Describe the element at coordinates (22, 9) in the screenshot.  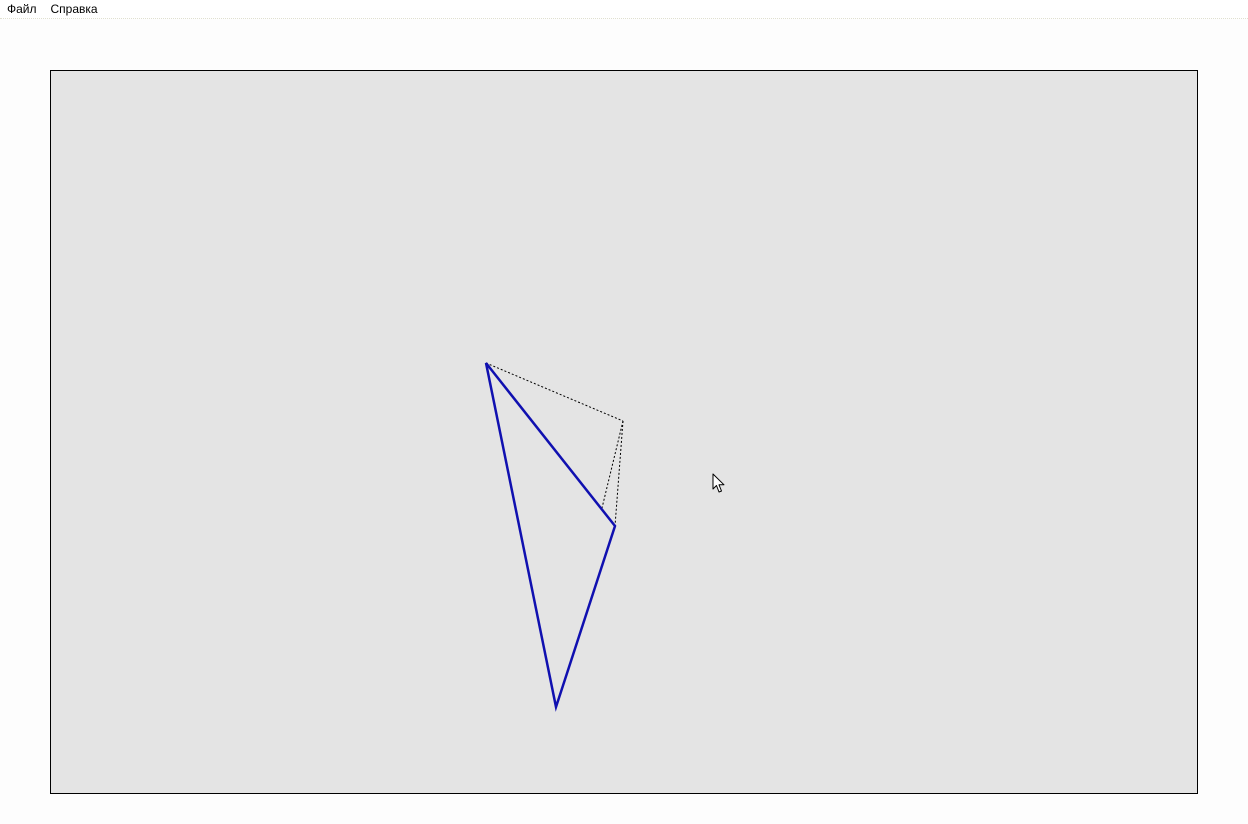
I see `menu-file: Файл` at that location.